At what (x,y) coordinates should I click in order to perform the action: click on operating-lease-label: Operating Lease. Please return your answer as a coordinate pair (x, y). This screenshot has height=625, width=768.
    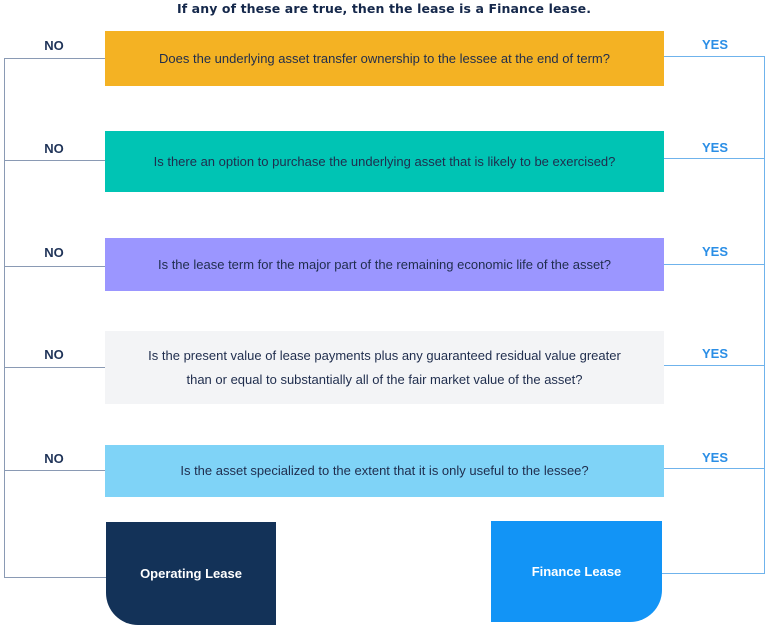
    Looking at the image, I should click on (191, 573).